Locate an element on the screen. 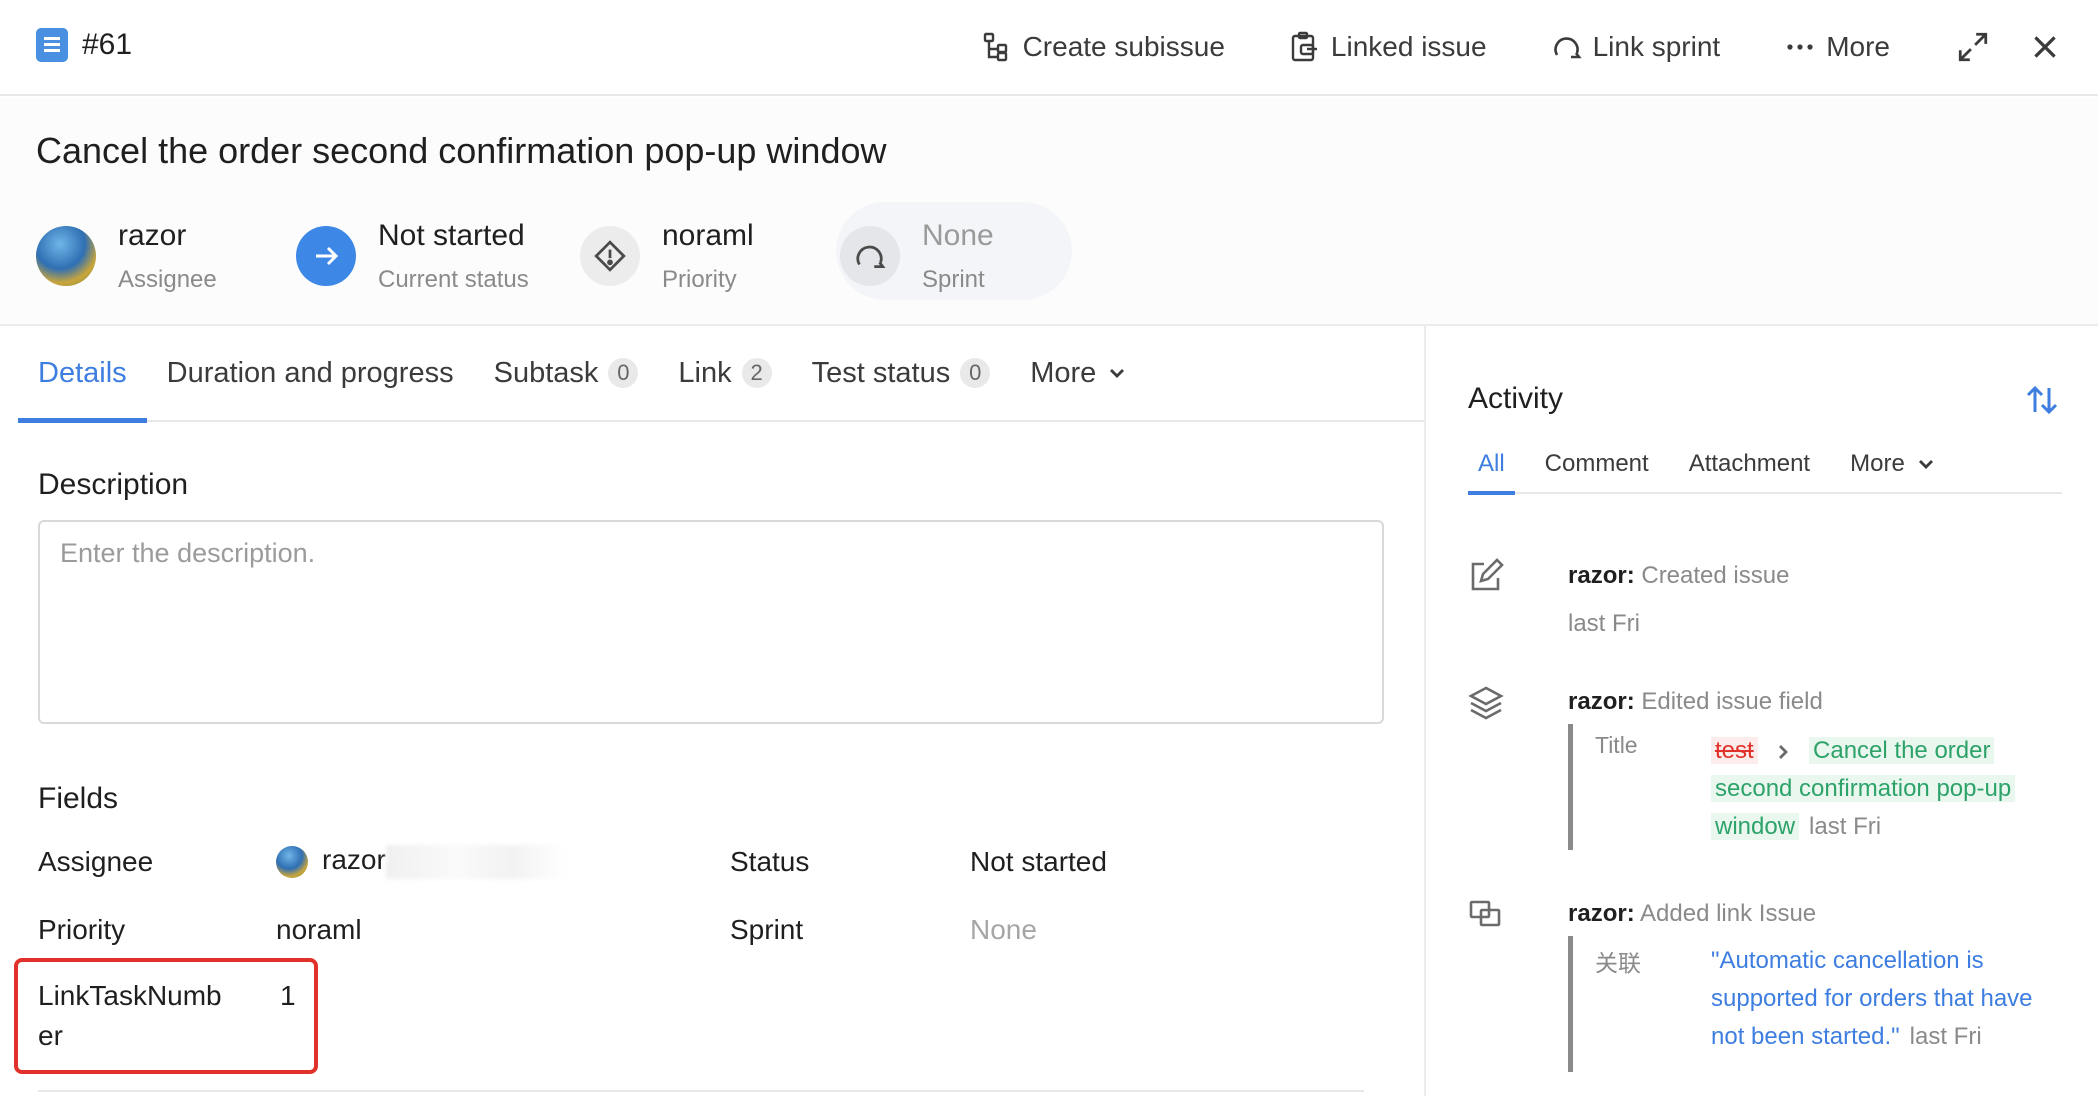 The image size is (2100, 1096). detail-label: 关联 is located at coordinates (1618, 963).